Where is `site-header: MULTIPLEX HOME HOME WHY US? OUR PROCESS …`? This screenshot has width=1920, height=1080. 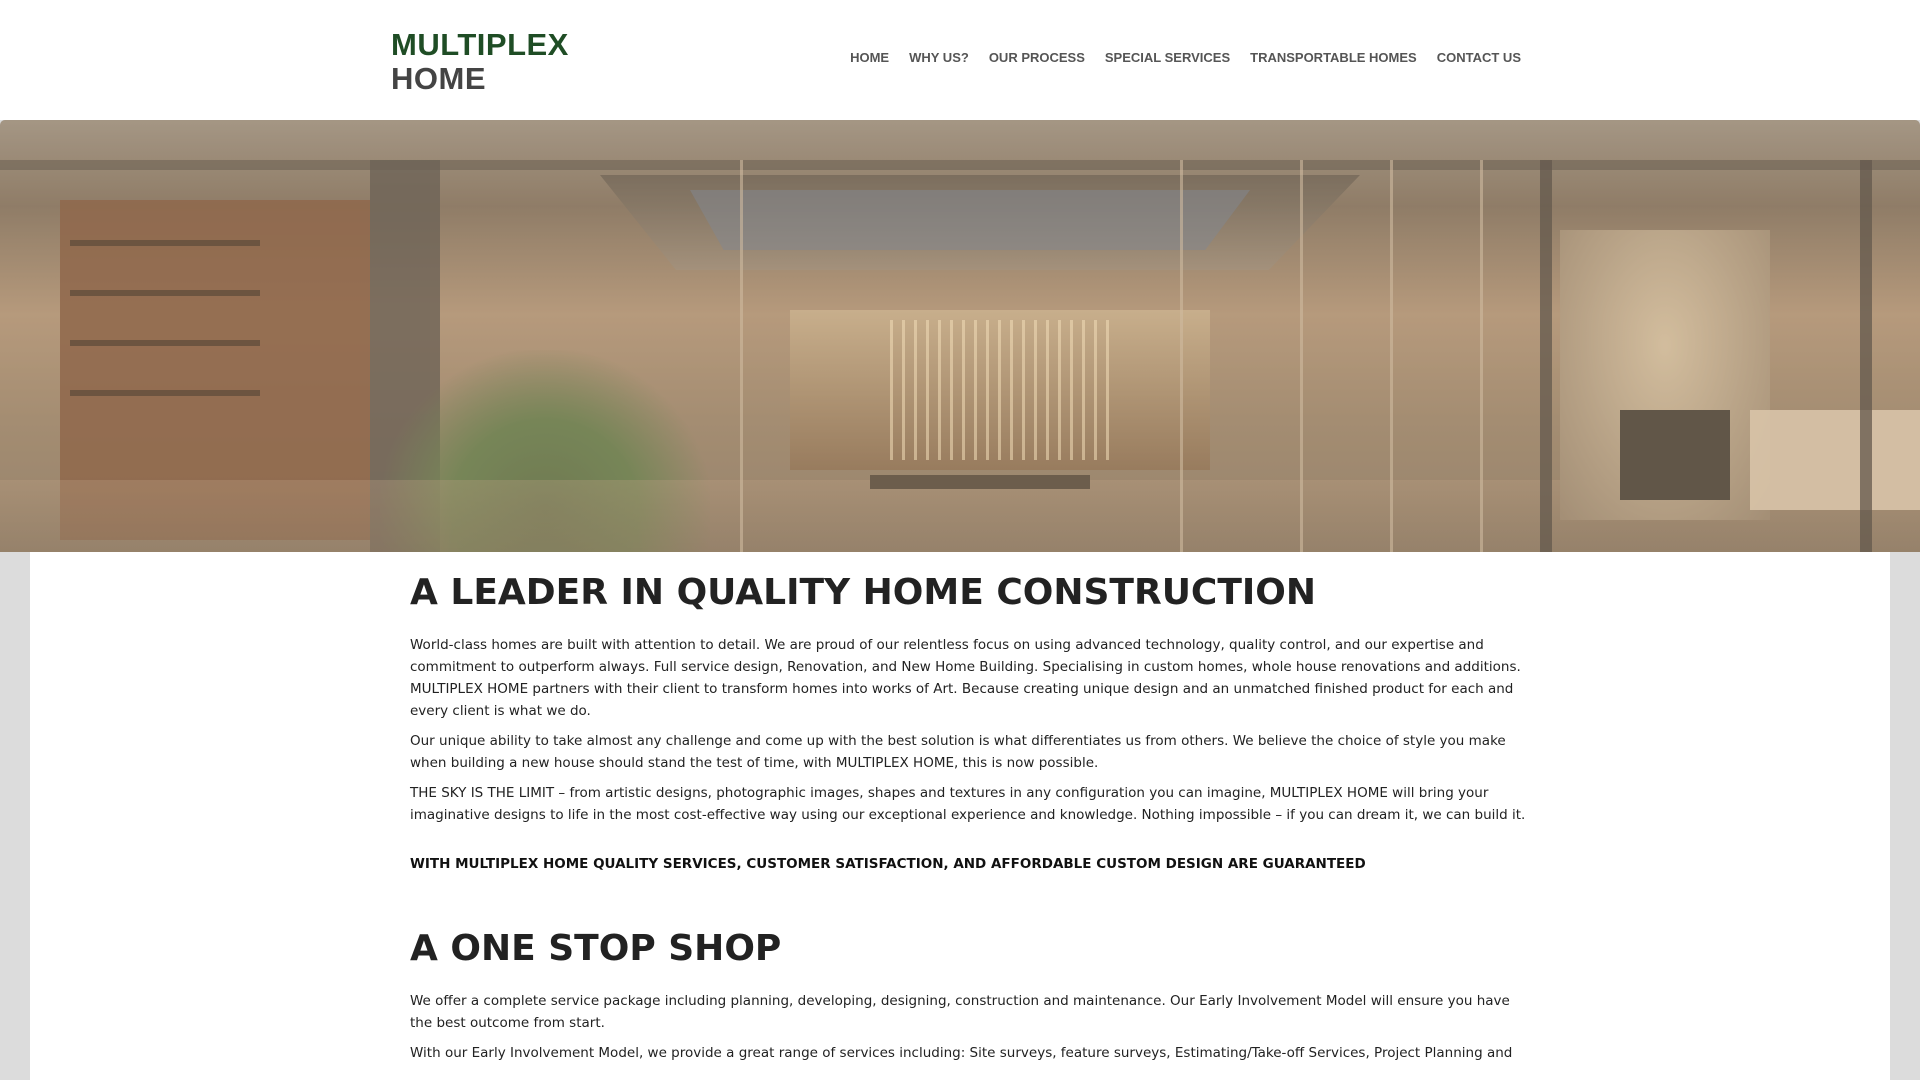 site-header: MULTIPLEX HOME HOME WHY US? OUR PROCESS … is located at coordinates (960, 60).